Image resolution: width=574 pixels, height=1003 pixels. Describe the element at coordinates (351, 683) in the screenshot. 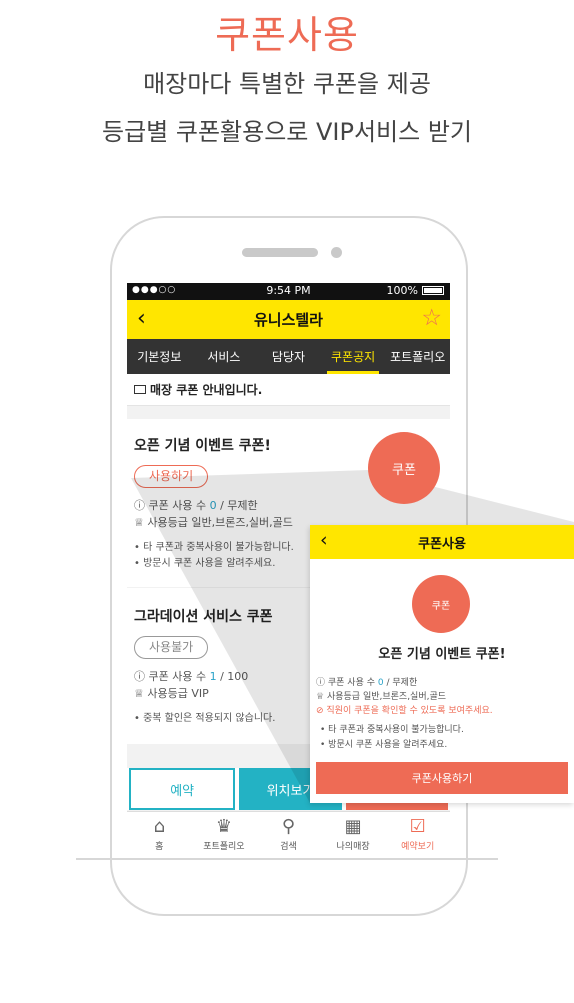

I see `usage-label: 쿠폰 사용 수` at that location.